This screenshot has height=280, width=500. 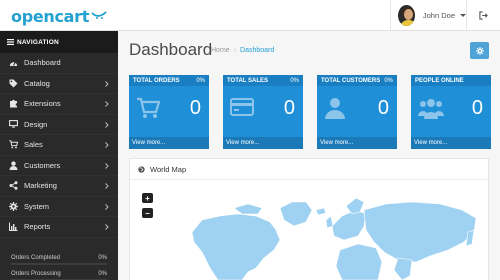 What do you see at coordinates (403, 268) in the screenshot?
I see `map-india` at bounding box center [403, 268].